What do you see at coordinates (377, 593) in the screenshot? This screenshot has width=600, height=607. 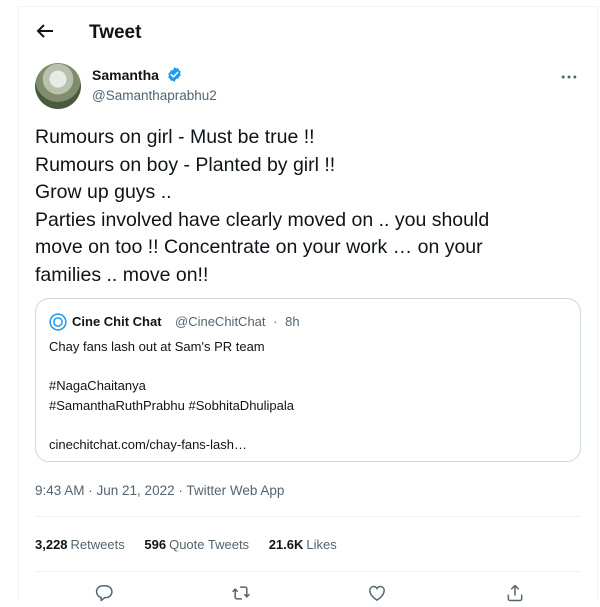 I see `like-icon` at bounding box center [377, 593].